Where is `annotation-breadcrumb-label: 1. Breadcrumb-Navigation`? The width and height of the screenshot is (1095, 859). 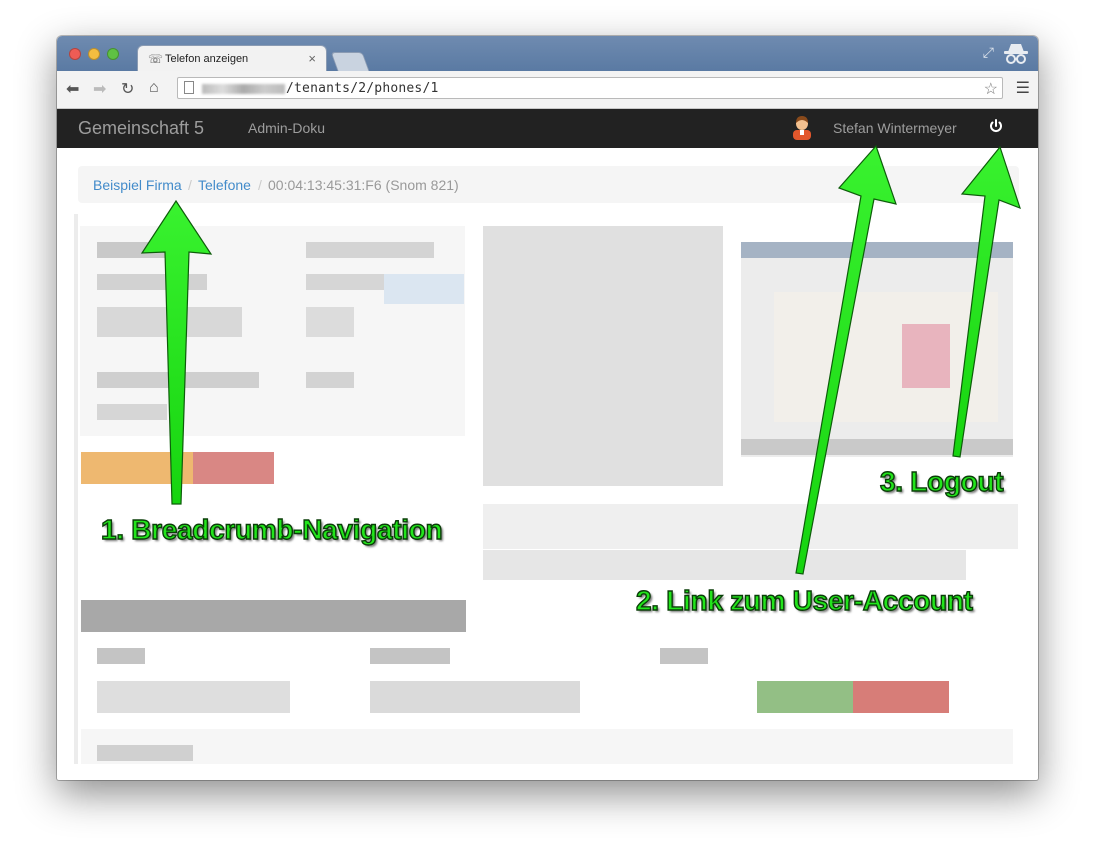
annotation-breadcrumb-label: 1. Breadcrumb-Navigation is located at coordinates (271, 529).